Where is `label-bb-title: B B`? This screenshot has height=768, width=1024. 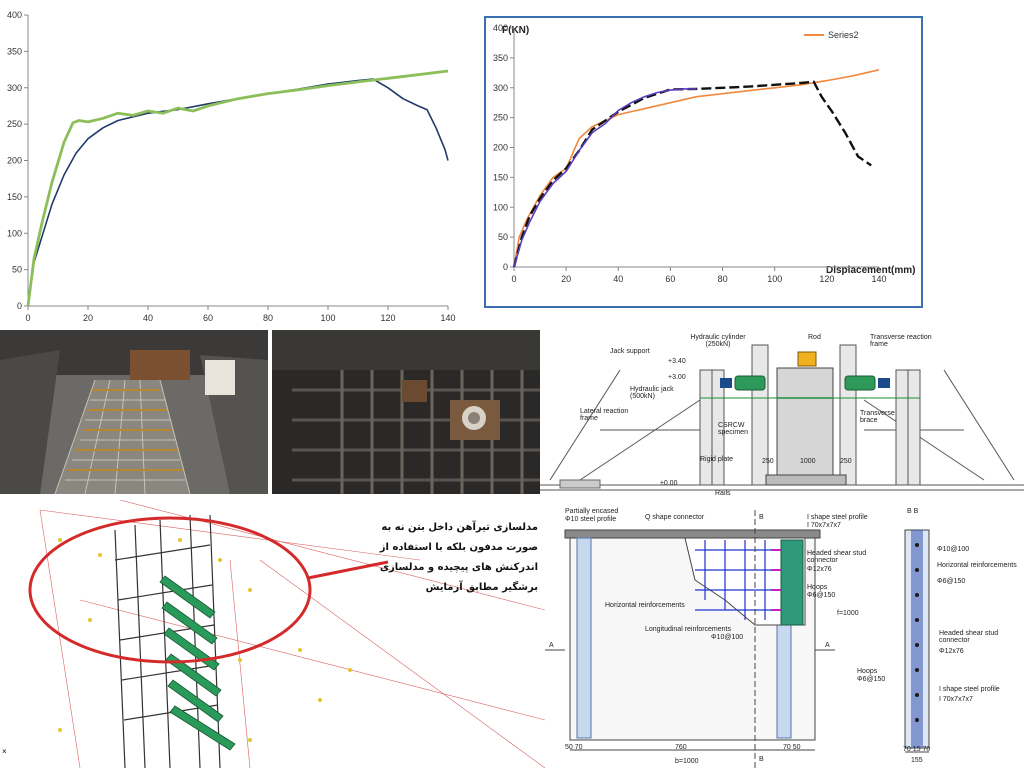
label-bb-title: B B is located at coordinates (913, 511).